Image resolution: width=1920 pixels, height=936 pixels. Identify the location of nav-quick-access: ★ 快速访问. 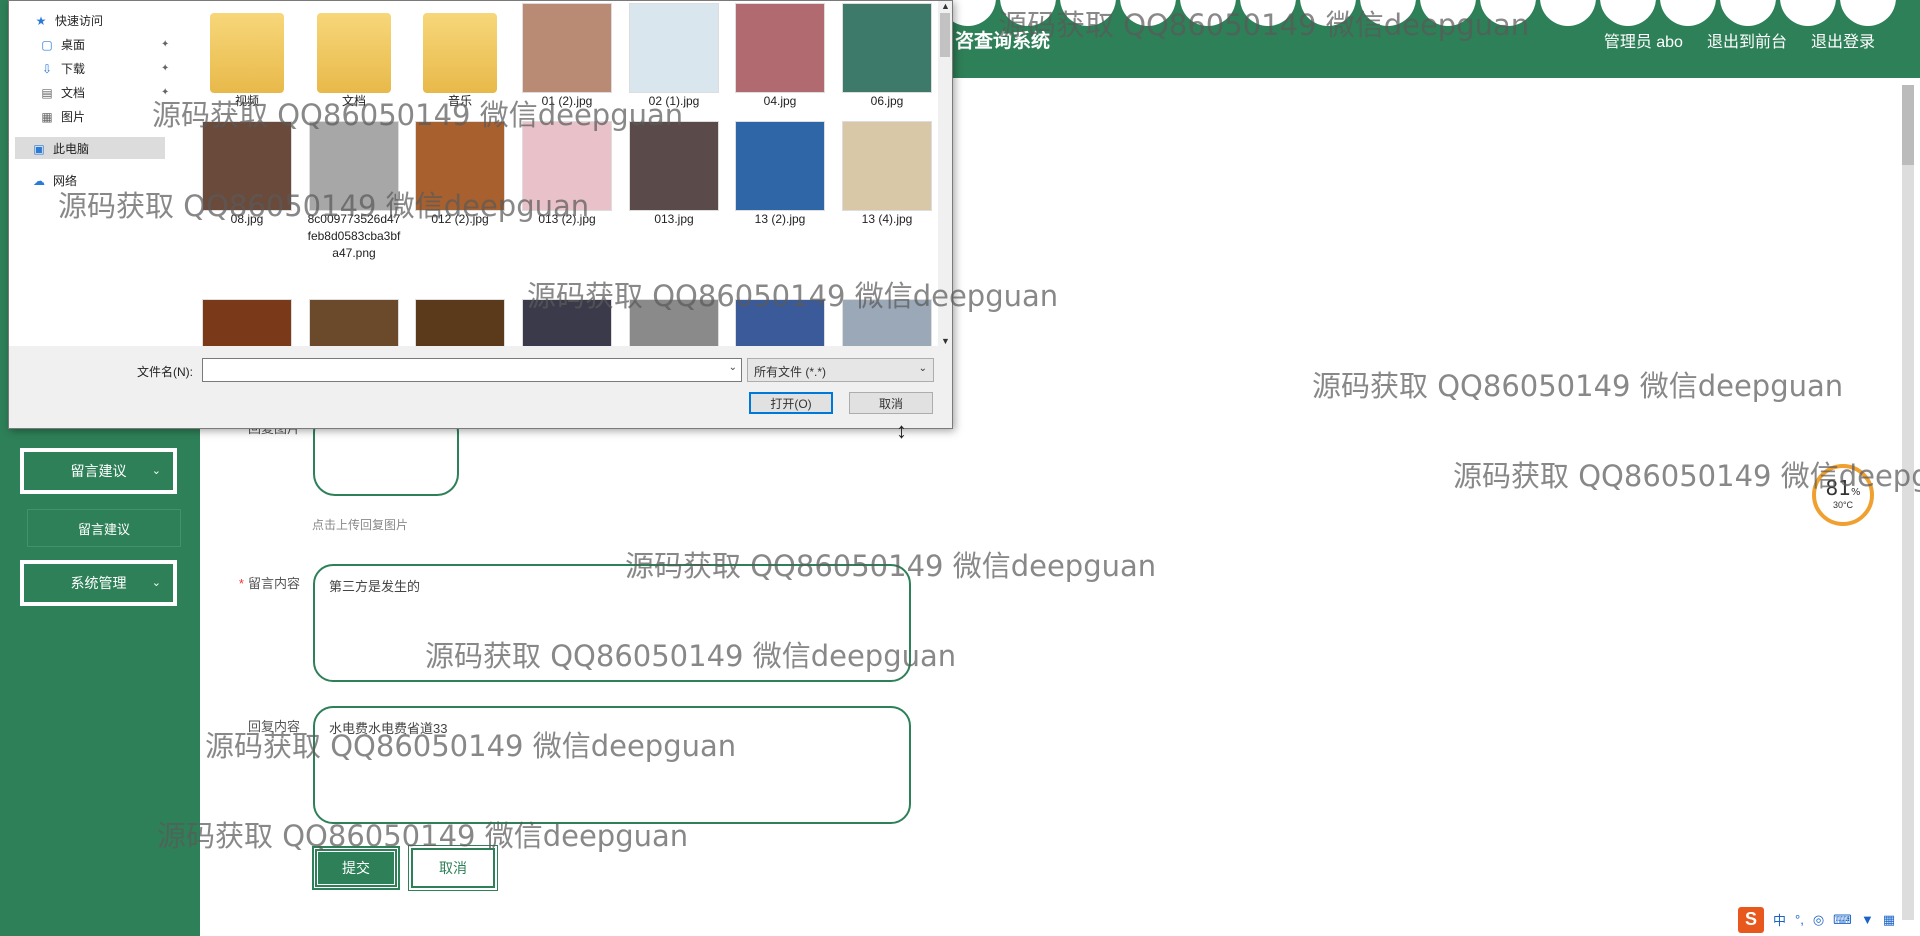
(68, 20).